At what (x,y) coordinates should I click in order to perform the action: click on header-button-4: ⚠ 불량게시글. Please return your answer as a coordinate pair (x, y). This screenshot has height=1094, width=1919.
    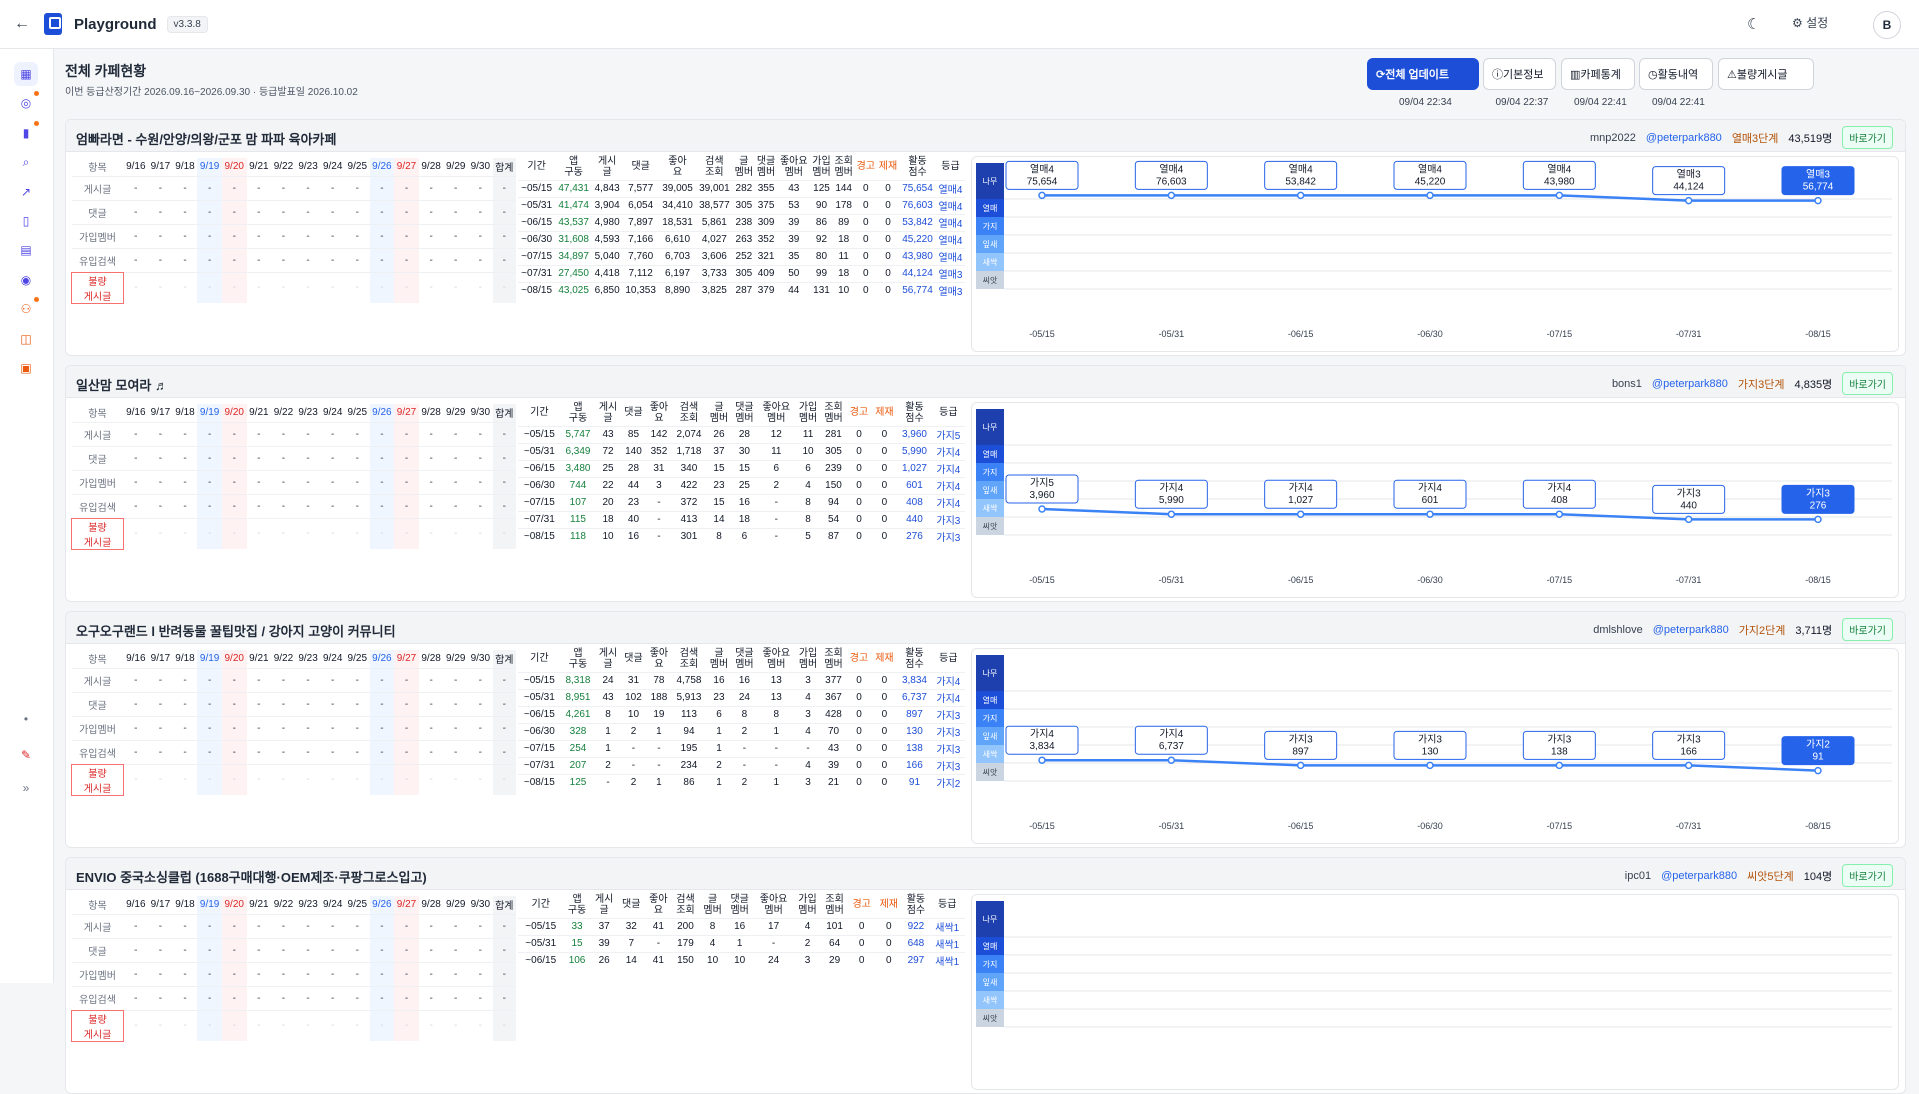
    Looking at the image, I should click on (1766, 74).